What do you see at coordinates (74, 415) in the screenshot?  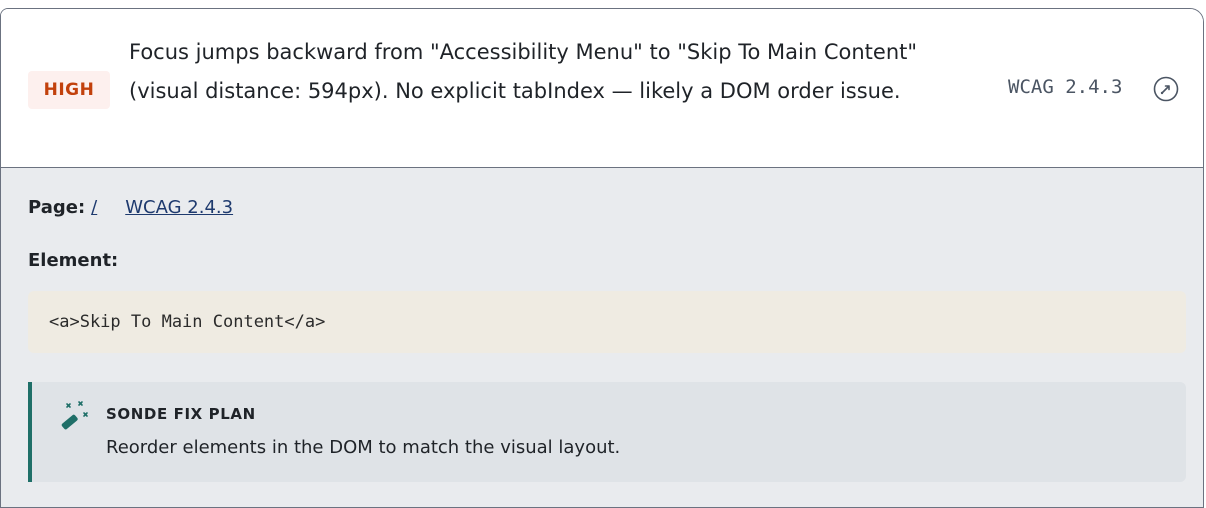 I see `magic-wand-icon` at bounding box center [74, 415].